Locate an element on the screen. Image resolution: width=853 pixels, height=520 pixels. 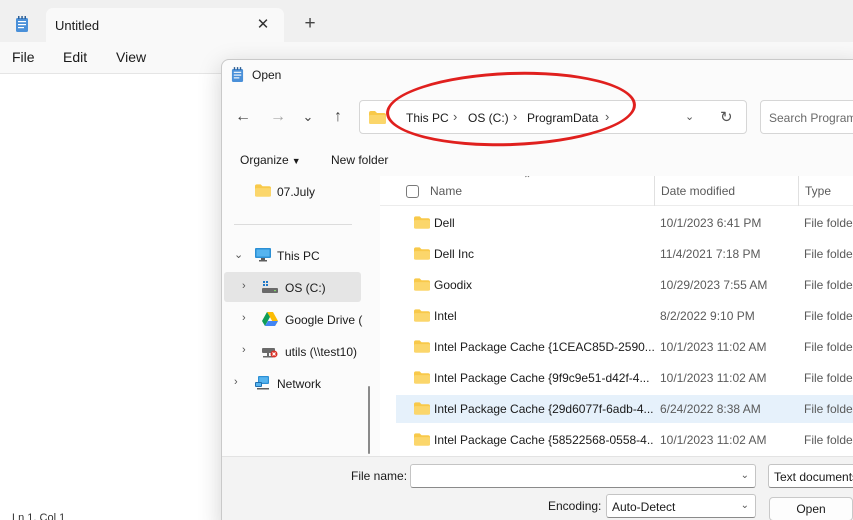
column-date-modified: Date modified is located at coordinates (698, 191).